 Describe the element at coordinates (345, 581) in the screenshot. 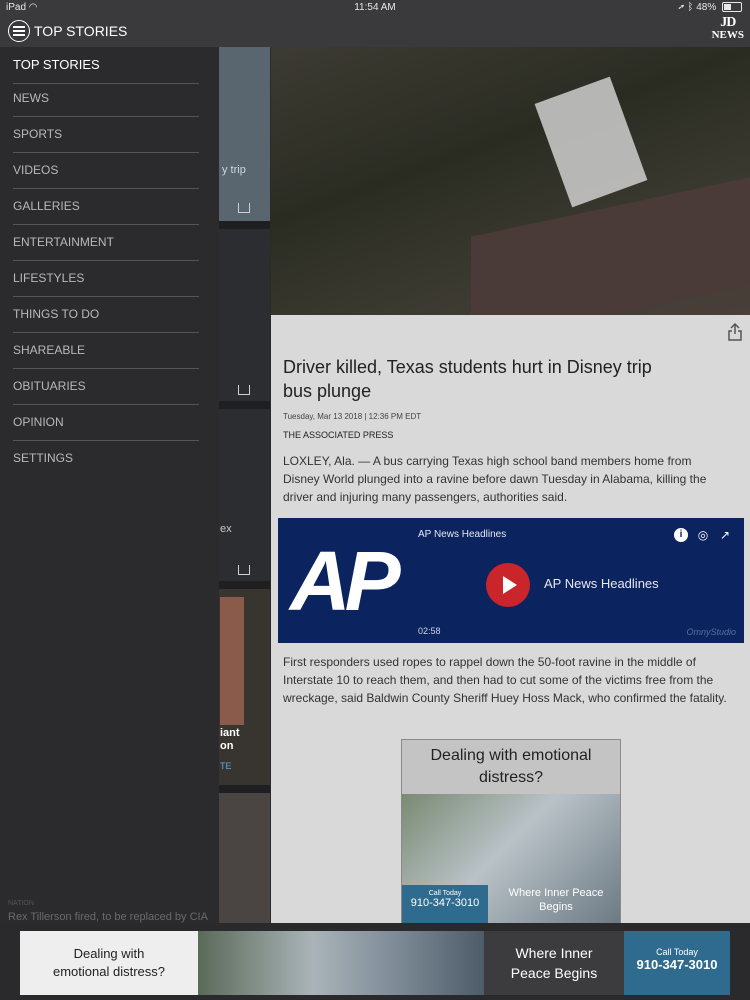

I see `ap-logo: AP` at that location.